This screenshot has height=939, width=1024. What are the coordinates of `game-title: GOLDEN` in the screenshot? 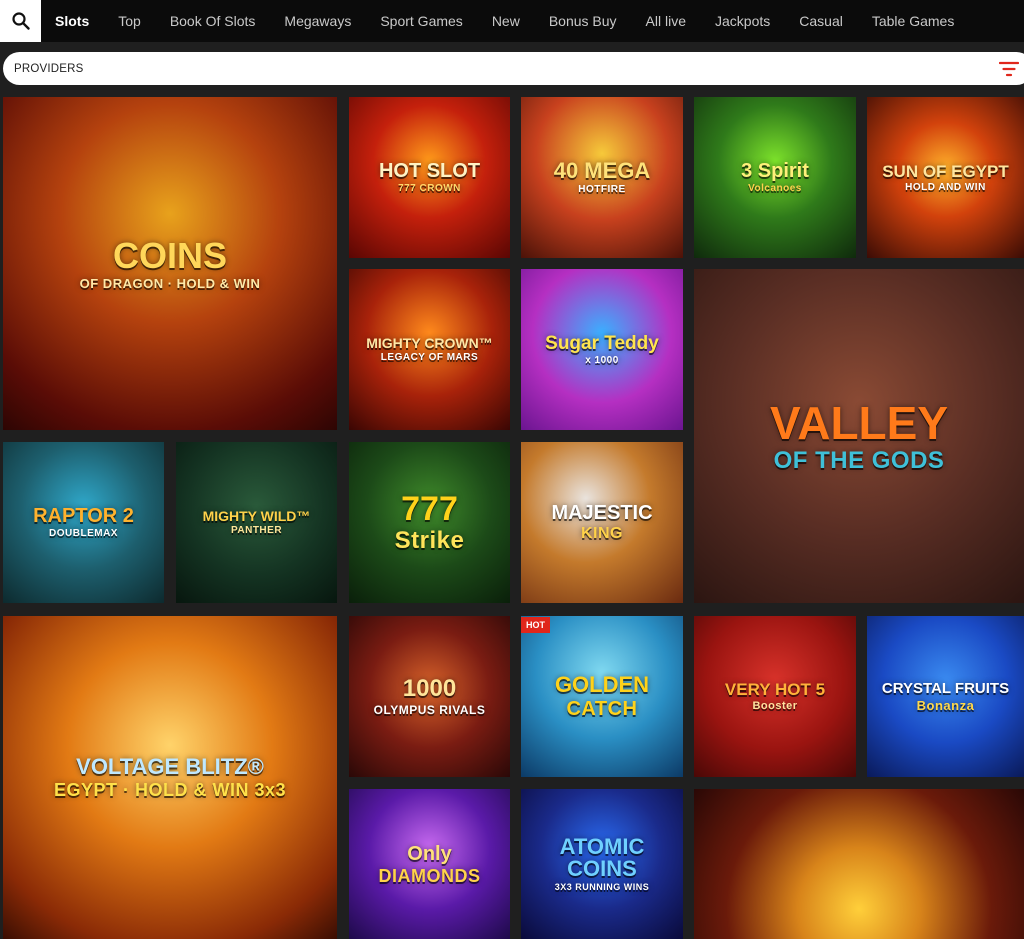 It's located at (602, 684).